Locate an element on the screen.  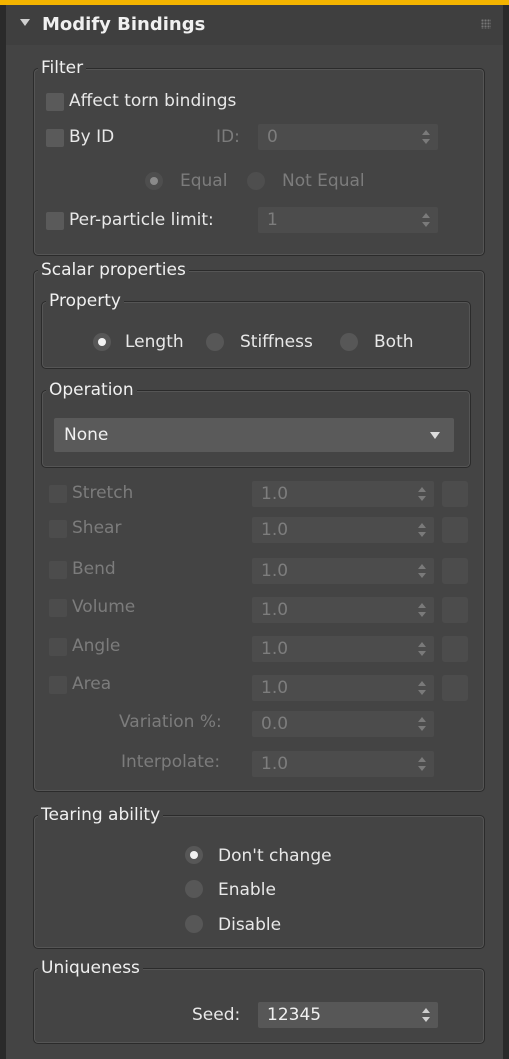
length-label: Length is located at coordinates (154, 342).